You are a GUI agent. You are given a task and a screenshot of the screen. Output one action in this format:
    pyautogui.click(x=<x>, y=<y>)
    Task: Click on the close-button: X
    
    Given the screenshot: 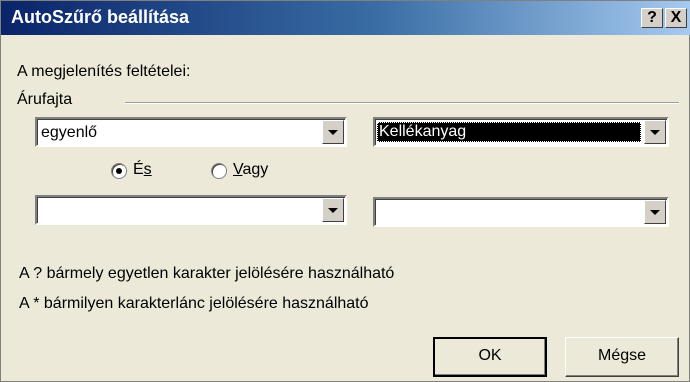 What is the action you would take?
    pyautogui.click(x=676, y=18)
    